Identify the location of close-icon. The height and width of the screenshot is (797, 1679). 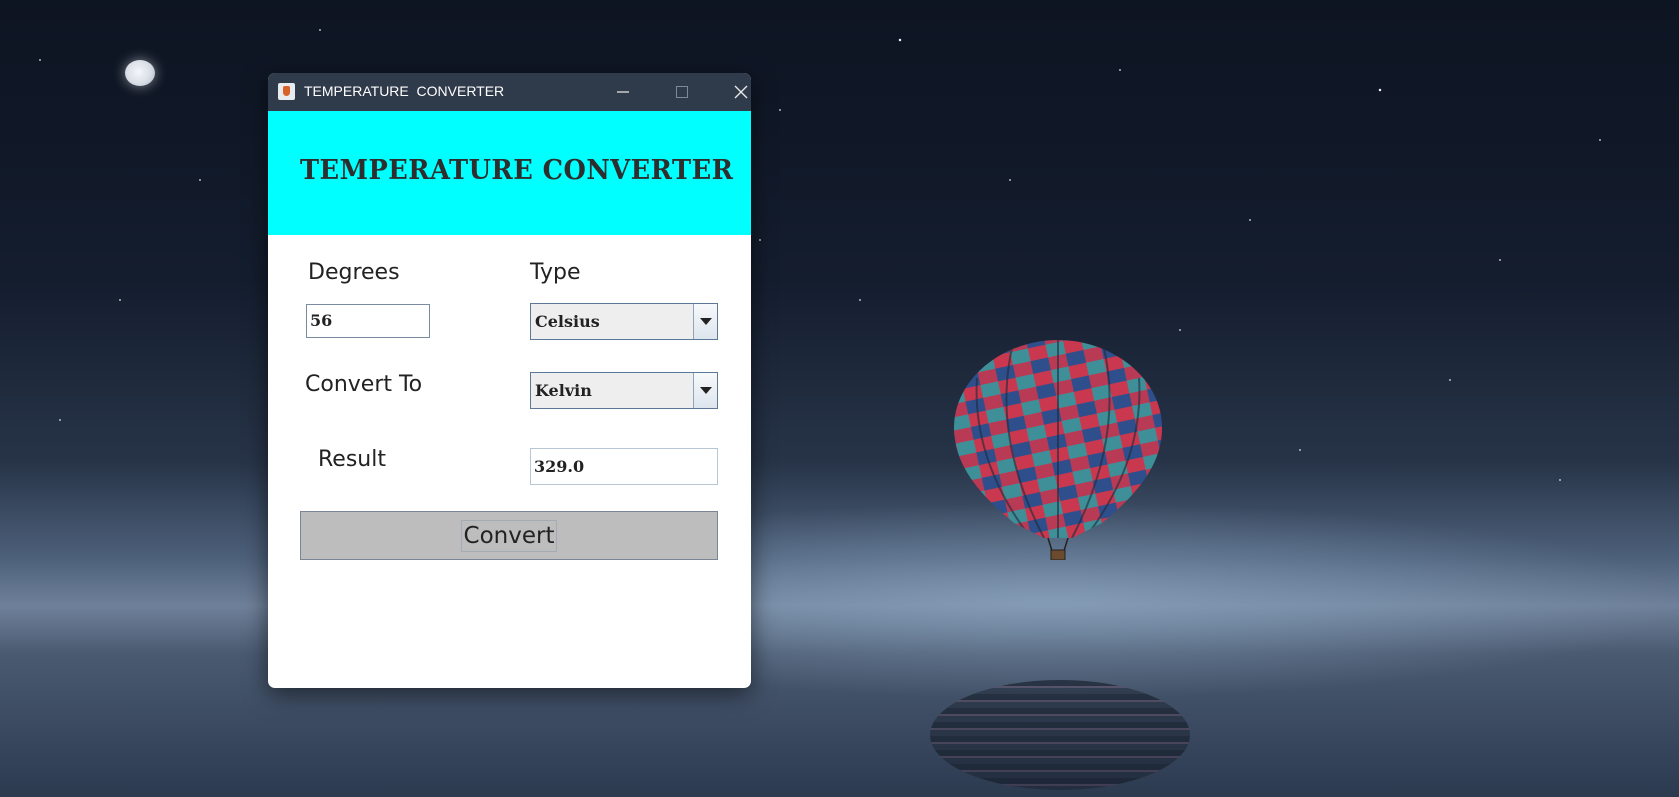
(741, 92).